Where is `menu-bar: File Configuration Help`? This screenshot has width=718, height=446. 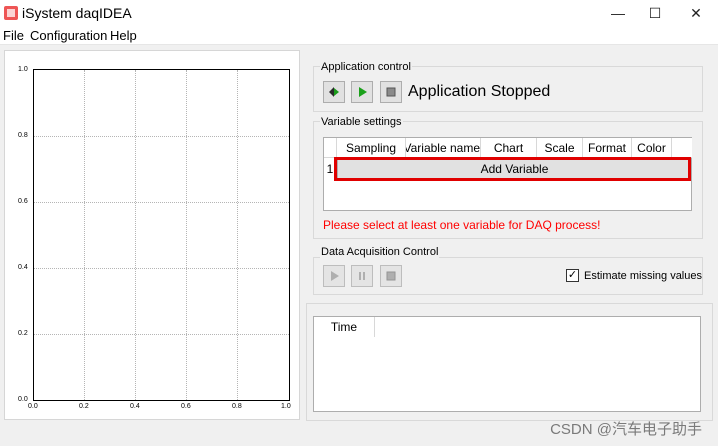 menu-bar: File Configuration Help is located at coordinates (359, 35).